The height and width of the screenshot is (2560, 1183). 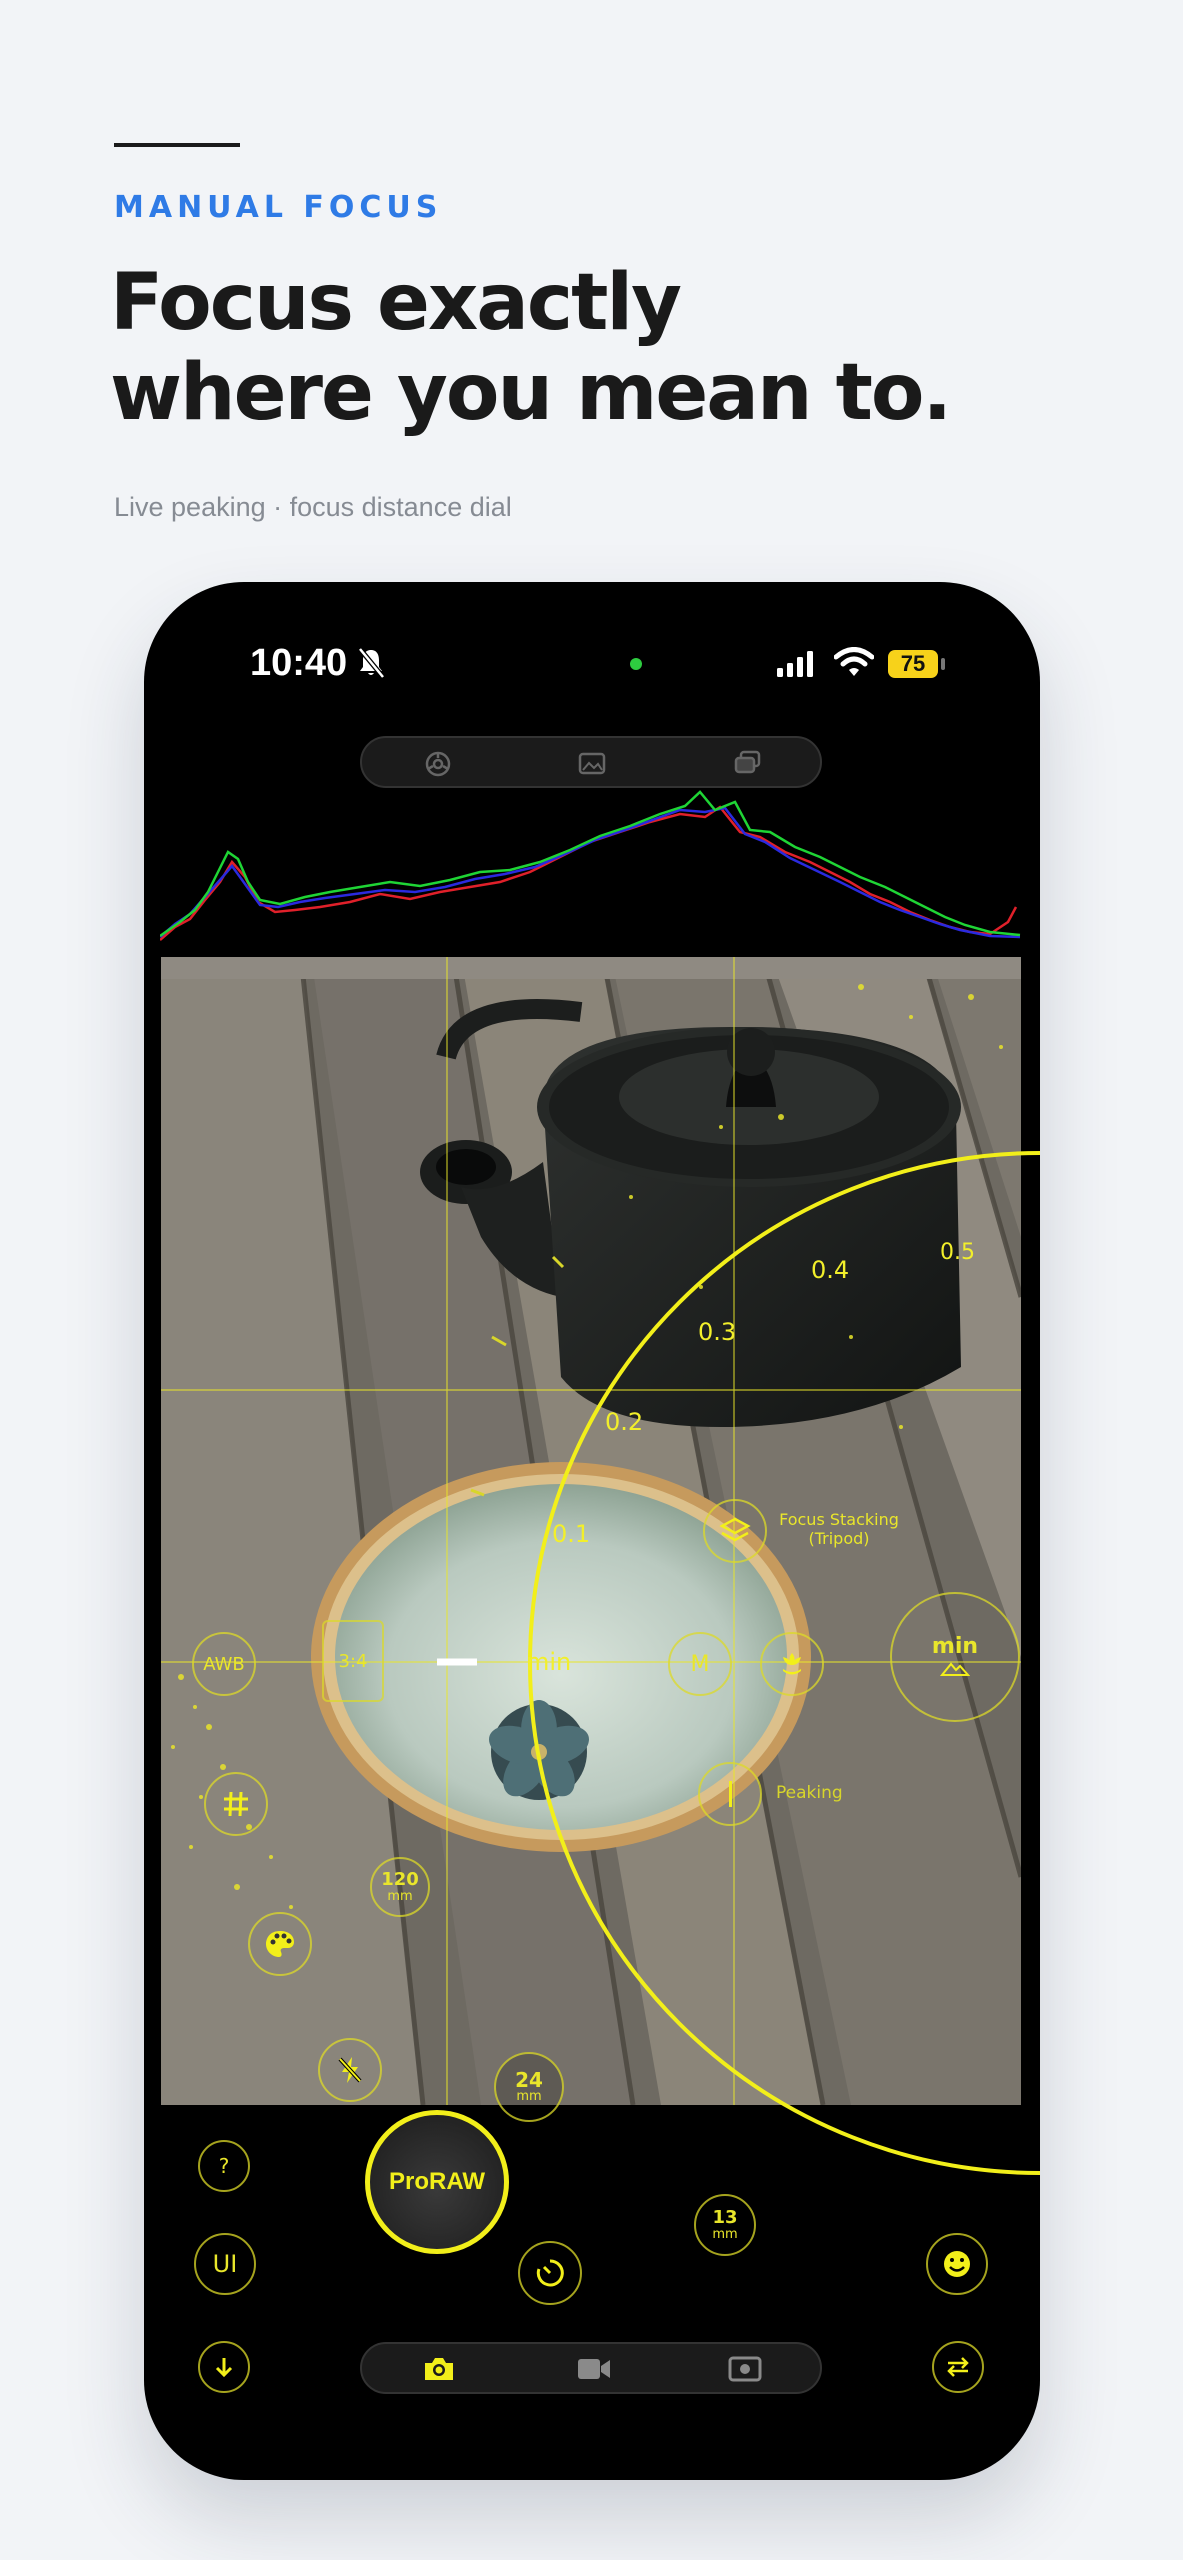 I want to click on flower-icon, so click(x=792, y=1664).